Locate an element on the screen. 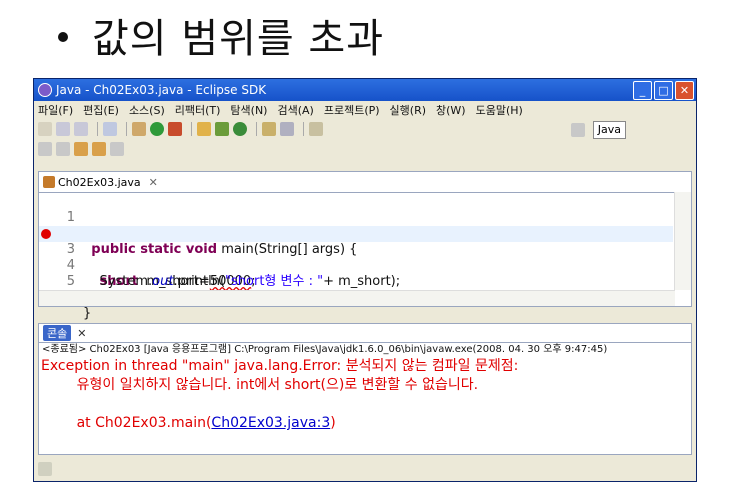 Image resolution: width=733 pixels, height=493 pixels. menu-navigate: 탐색(N) is located at coordinates (248, 110).